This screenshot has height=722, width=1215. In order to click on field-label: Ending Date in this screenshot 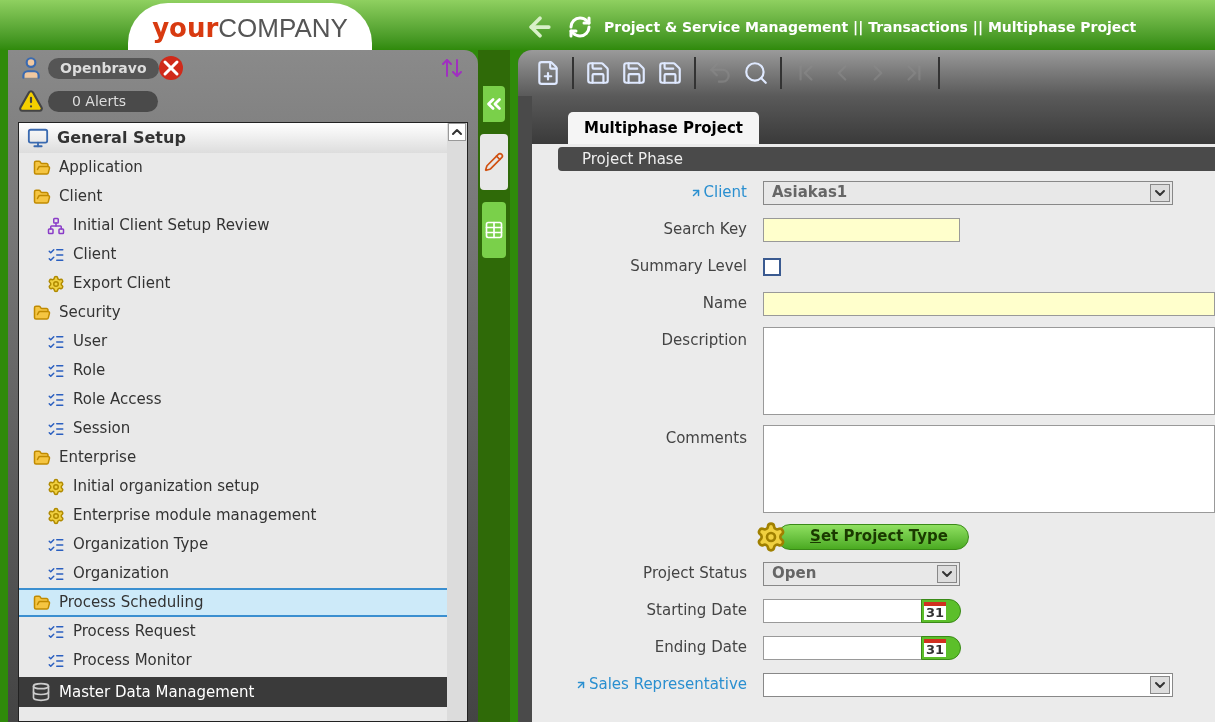, I will do `click(700, 648)`.